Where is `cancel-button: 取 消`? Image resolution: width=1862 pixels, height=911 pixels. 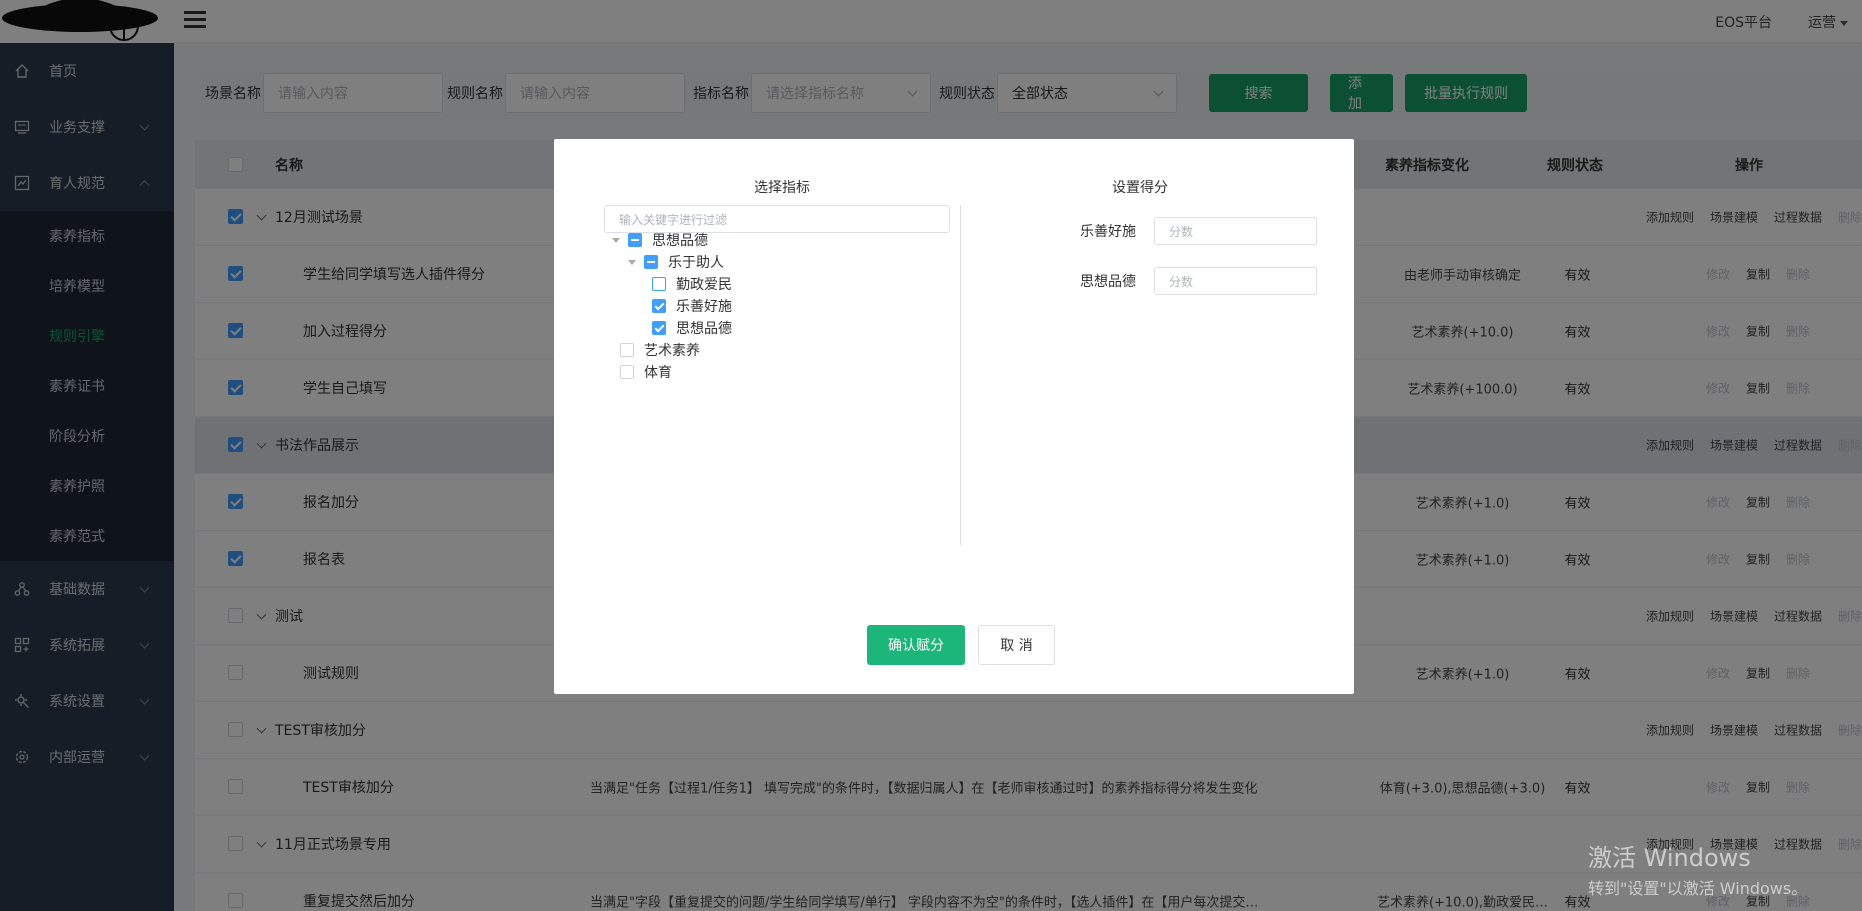 cancel-button: 取 消 is located at coordinates (1016, 645).